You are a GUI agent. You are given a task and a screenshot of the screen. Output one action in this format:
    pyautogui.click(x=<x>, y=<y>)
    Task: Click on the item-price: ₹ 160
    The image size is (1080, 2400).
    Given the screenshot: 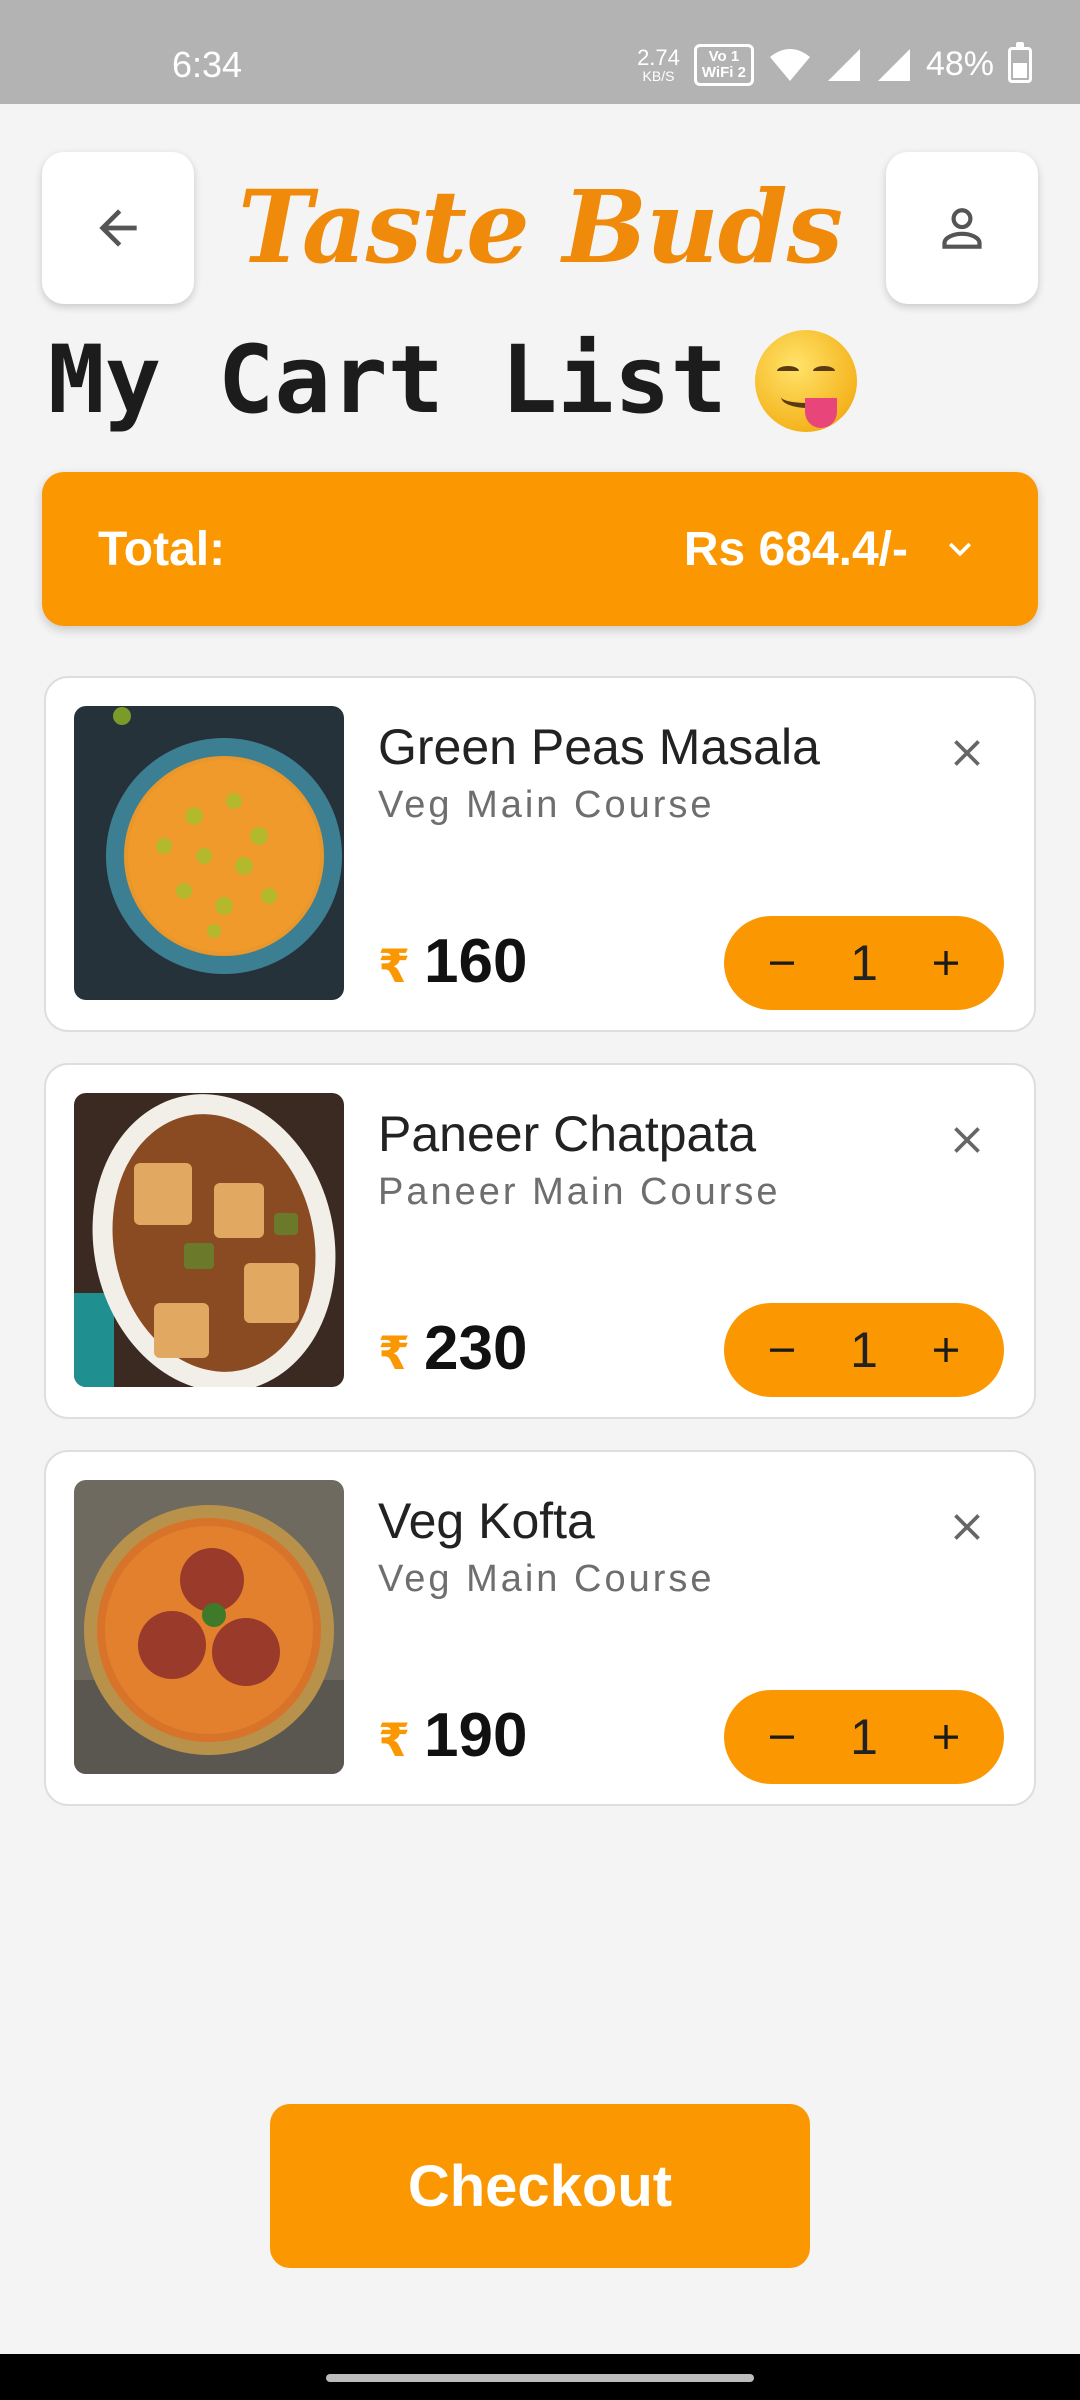 What is the action you would take?
    pyautogui.click(x=452, y=961)
    